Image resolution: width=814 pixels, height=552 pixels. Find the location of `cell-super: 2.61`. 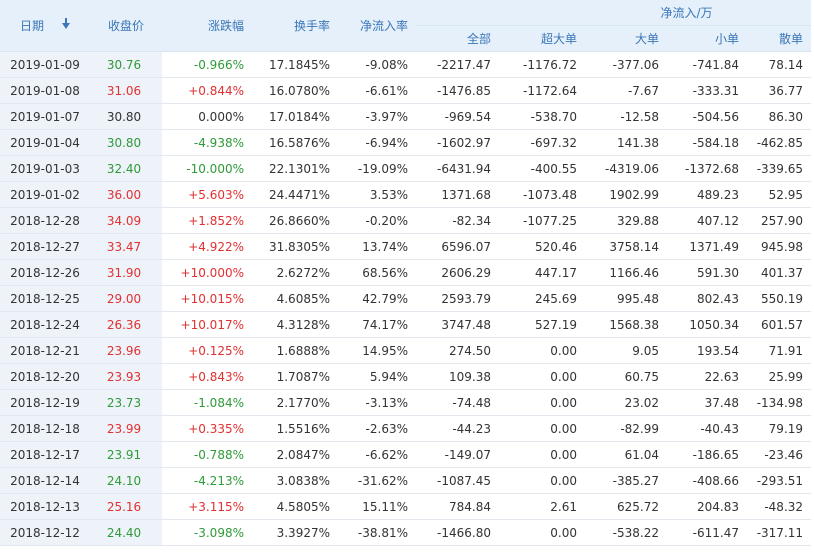

cell-super: 2.61 is located at coordinates (542, 506).